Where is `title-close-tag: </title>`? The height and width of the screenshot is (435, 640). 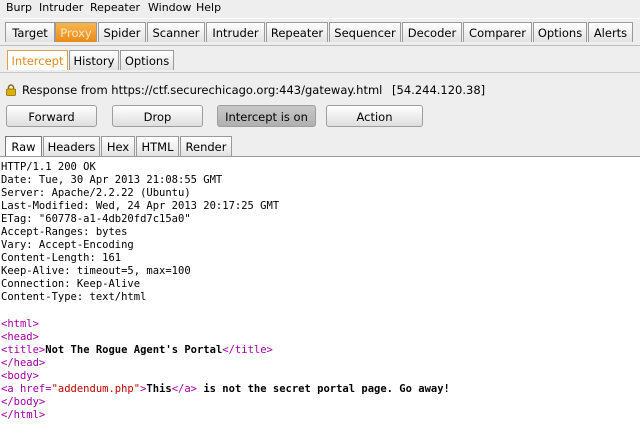 title-close-tag: </title> is located at coordinates (247, 350).